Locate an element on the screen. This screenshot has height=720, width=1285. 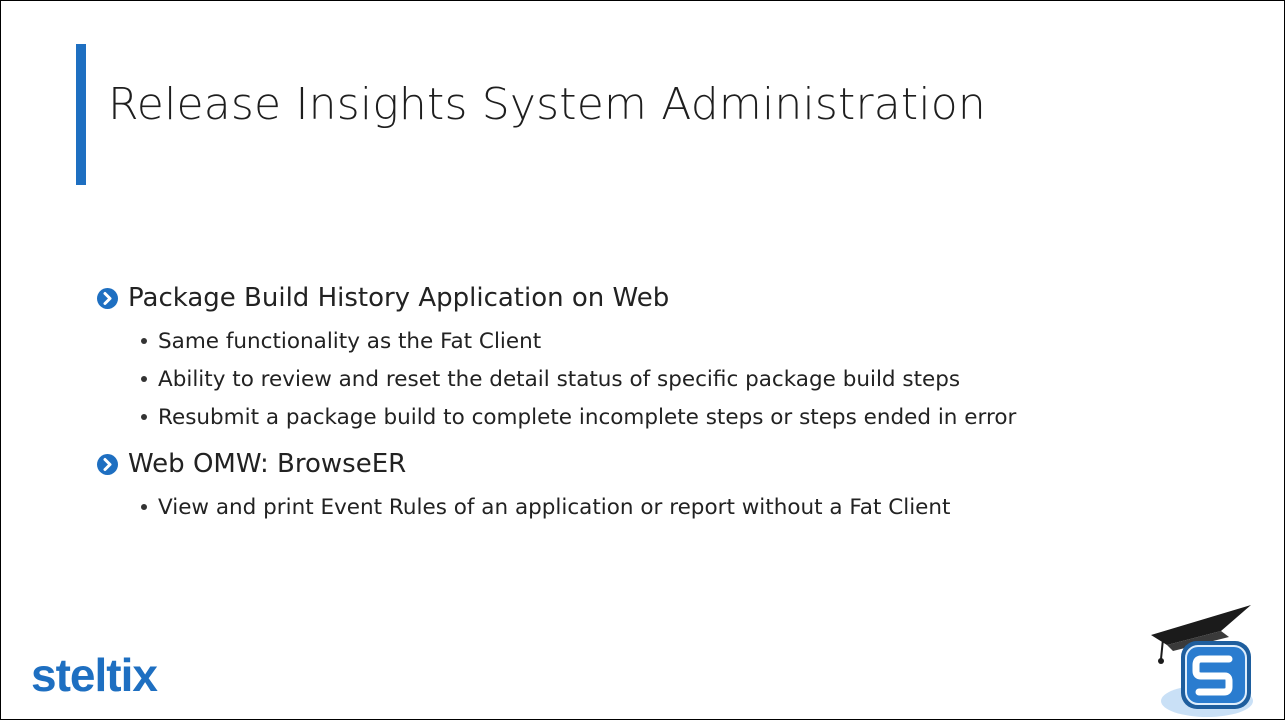
section-heading: Package Build History Application on Web is located at coordinates (672, 298).